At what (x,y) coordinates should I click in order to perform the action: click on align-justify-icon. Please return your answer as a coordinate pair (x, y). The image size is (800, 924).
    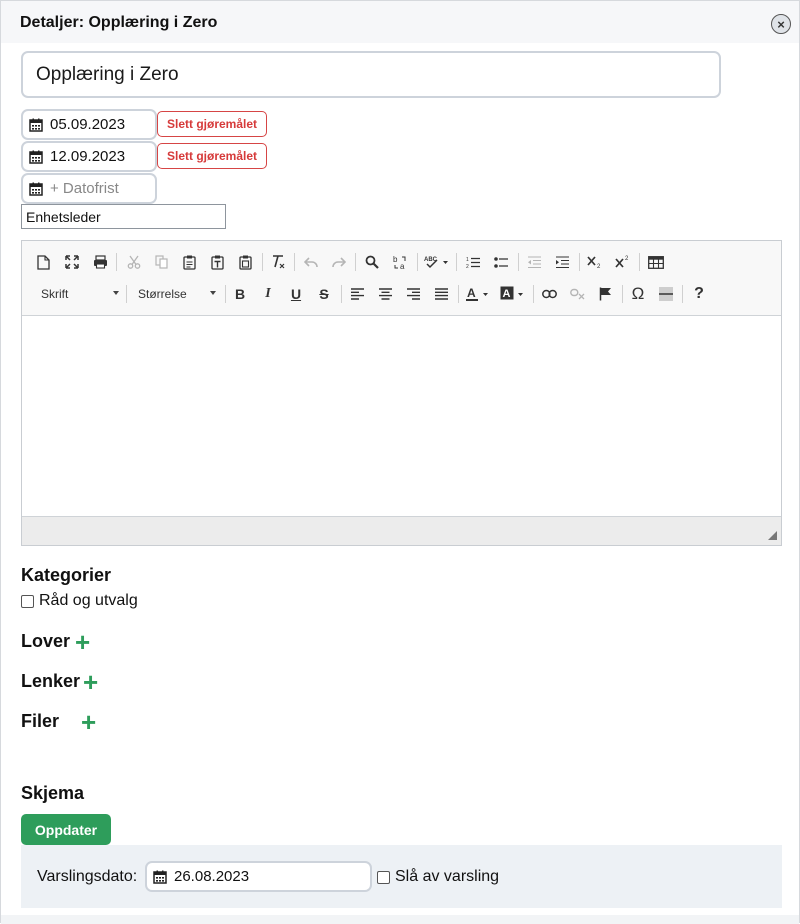
    Looking at the image, I should click on (441, 294).